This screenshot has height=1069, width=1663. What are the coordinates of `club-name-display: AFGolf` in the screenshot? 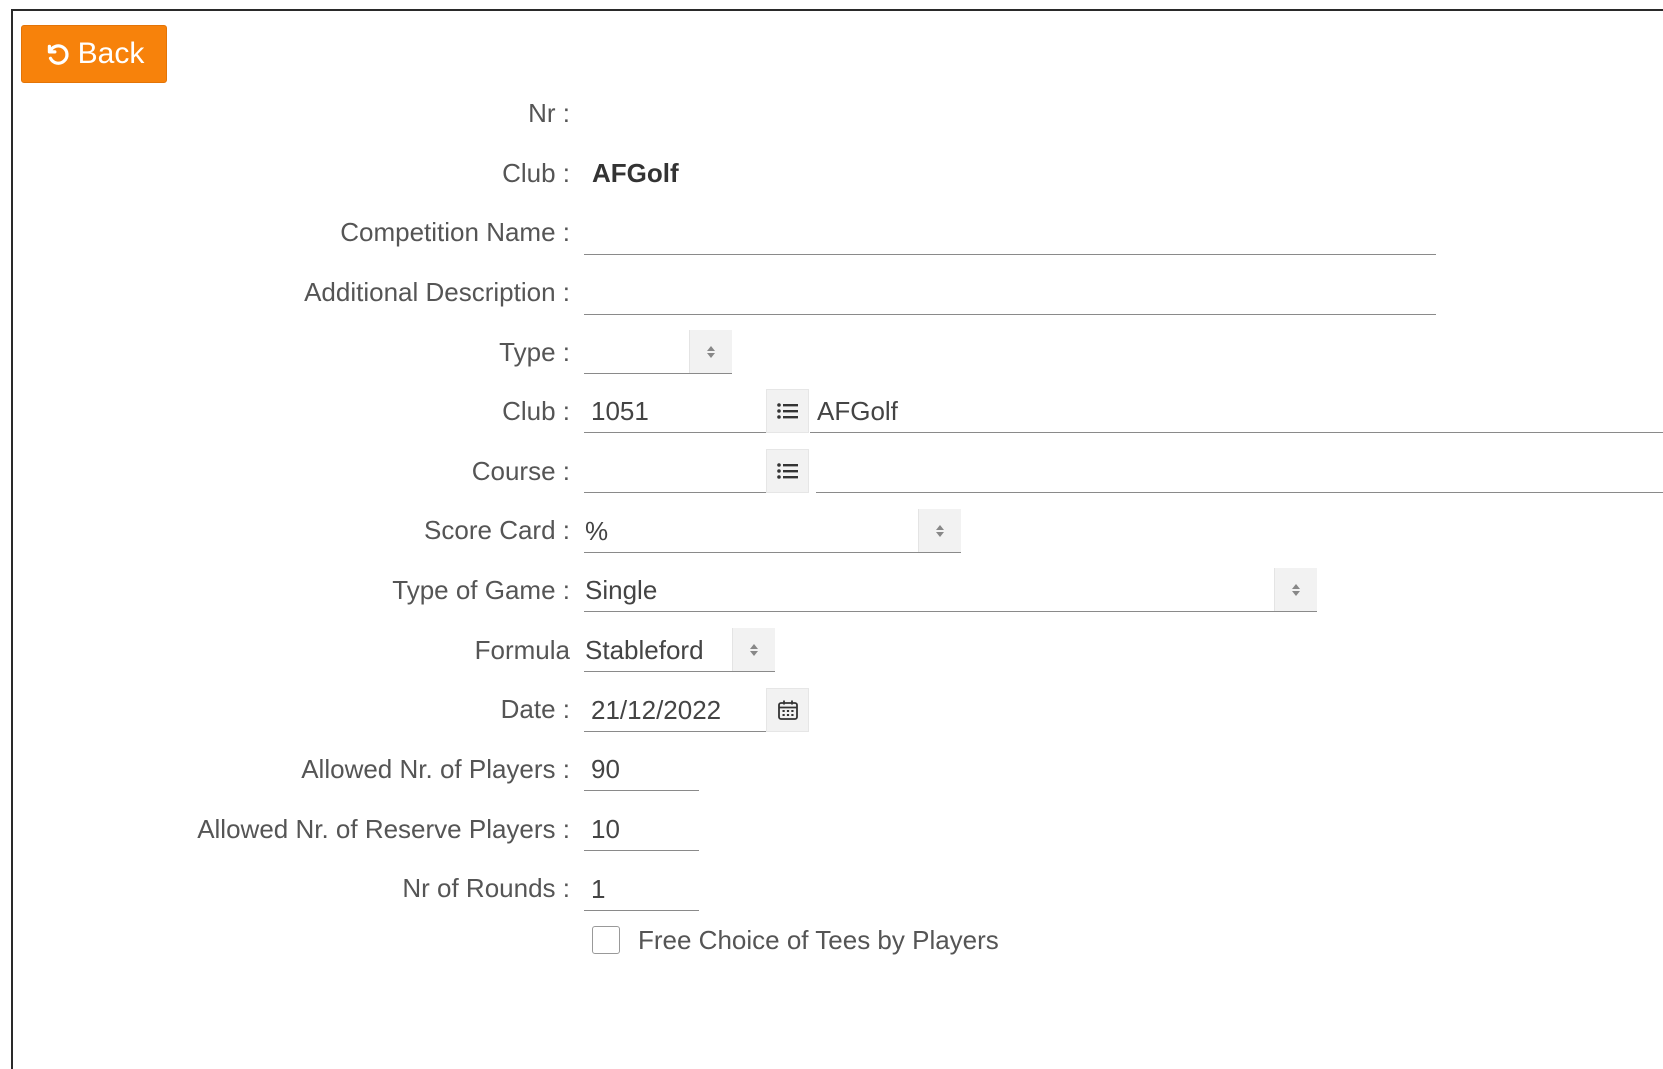 It's located at (1236, 411).